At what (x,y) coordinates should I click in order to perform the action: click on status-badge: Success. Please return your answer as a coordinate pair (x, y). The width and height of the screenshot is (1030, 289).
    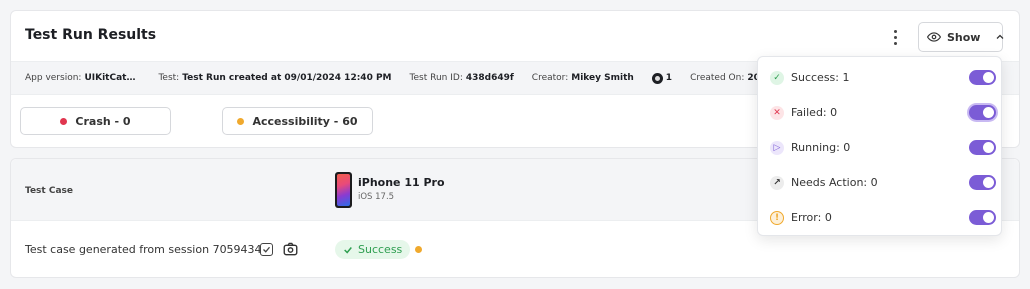
    Looking at the image, I should click on (373, 249).